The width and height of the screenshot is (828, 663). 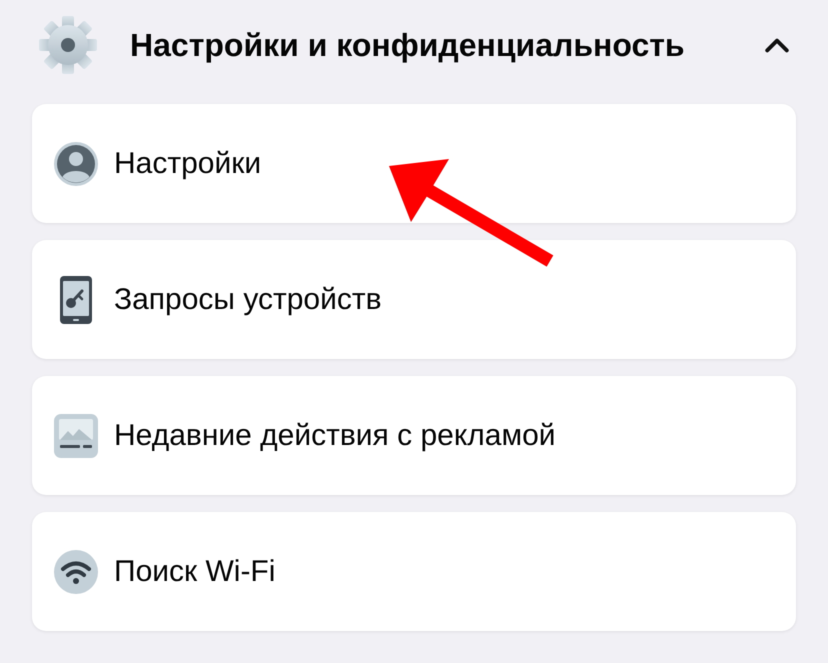 I want to click on image-card-icon, so click(x=76, y=436).